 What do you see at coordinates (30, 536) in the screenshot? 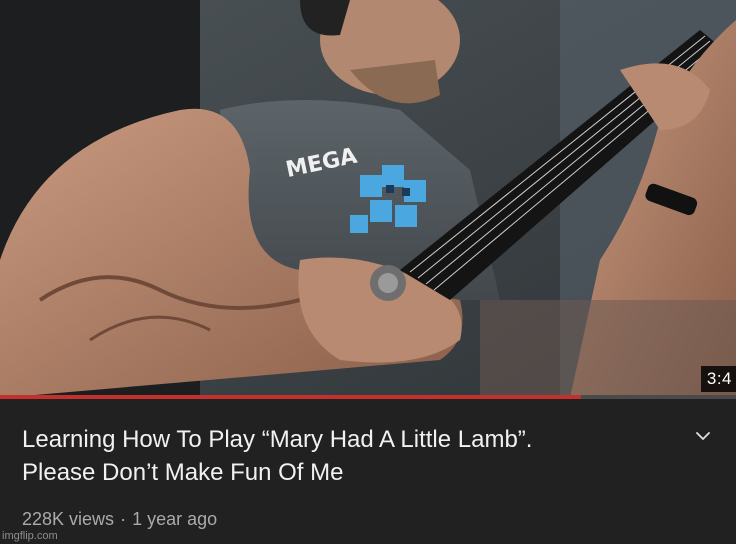
I see `imgflip-watermark: imgflip.com` at bounding box center [30, 536].